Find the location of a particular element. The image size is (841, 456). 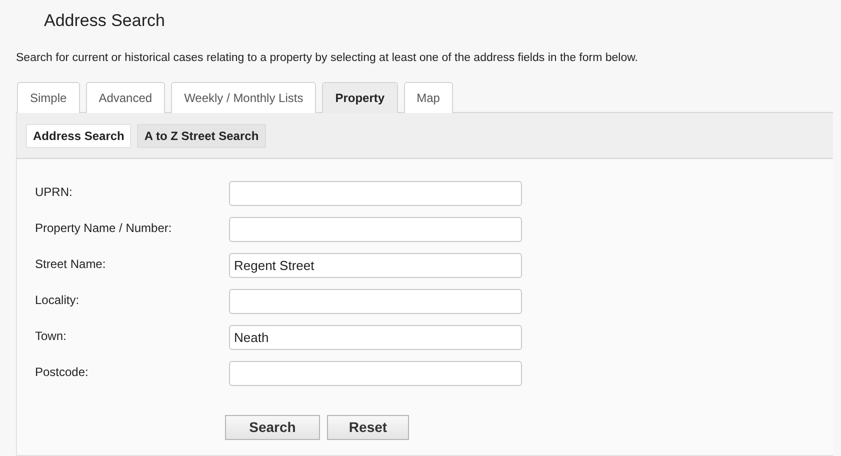

field-label: Property Name / Number: is located at coordinates (104, 227).